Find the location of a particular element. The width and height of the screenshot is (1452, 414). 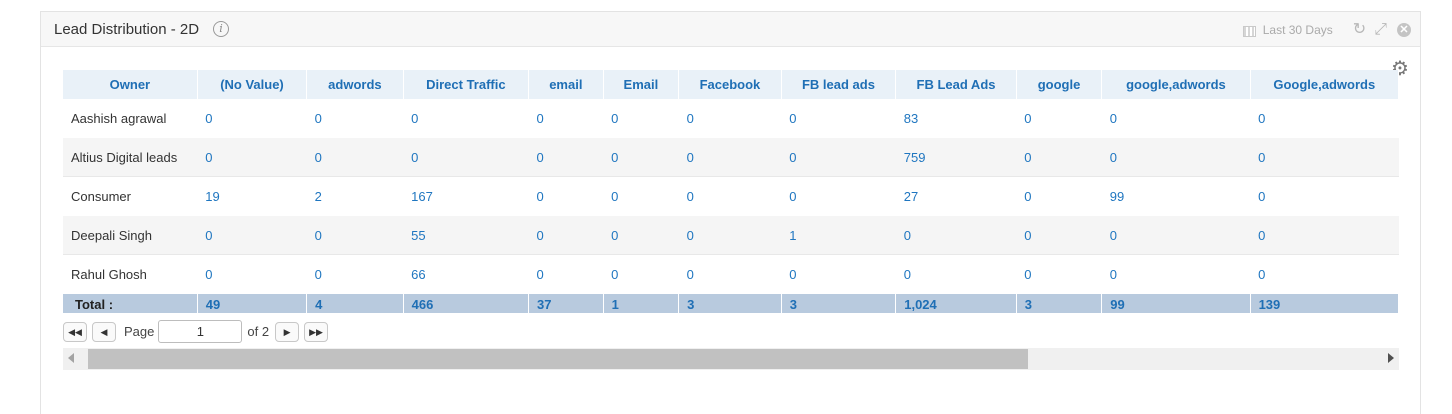

calendar-icon is located at coordinates (1249, 30).